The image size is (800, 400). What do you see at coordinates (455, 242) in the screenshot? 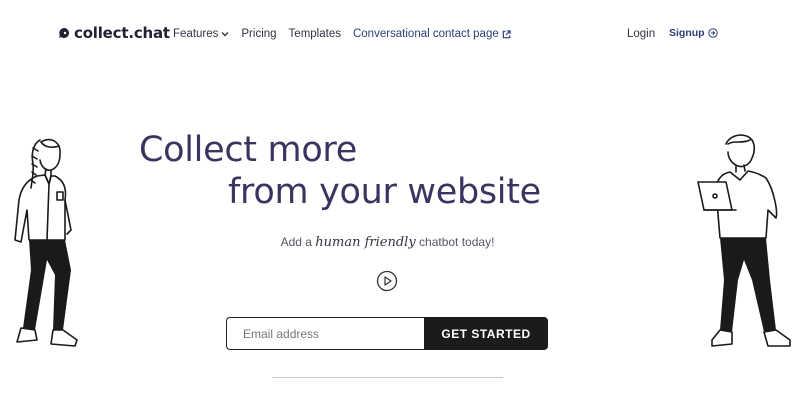
I see `tagline-suffix: chatbot today!` at bounding box center [455, 242].